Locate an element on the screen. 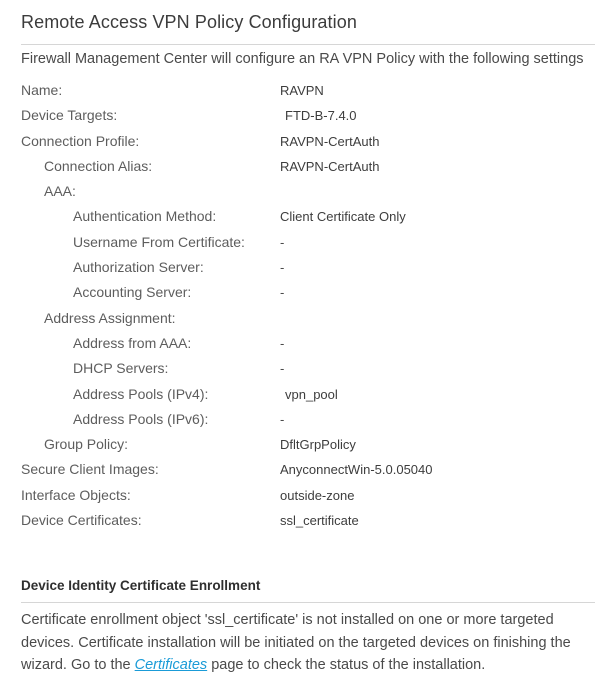 The height and width of the screenshot is (677, 612). setting-value: AnyconnectWin-5.0.05040 is located at coordinates (356, 470).